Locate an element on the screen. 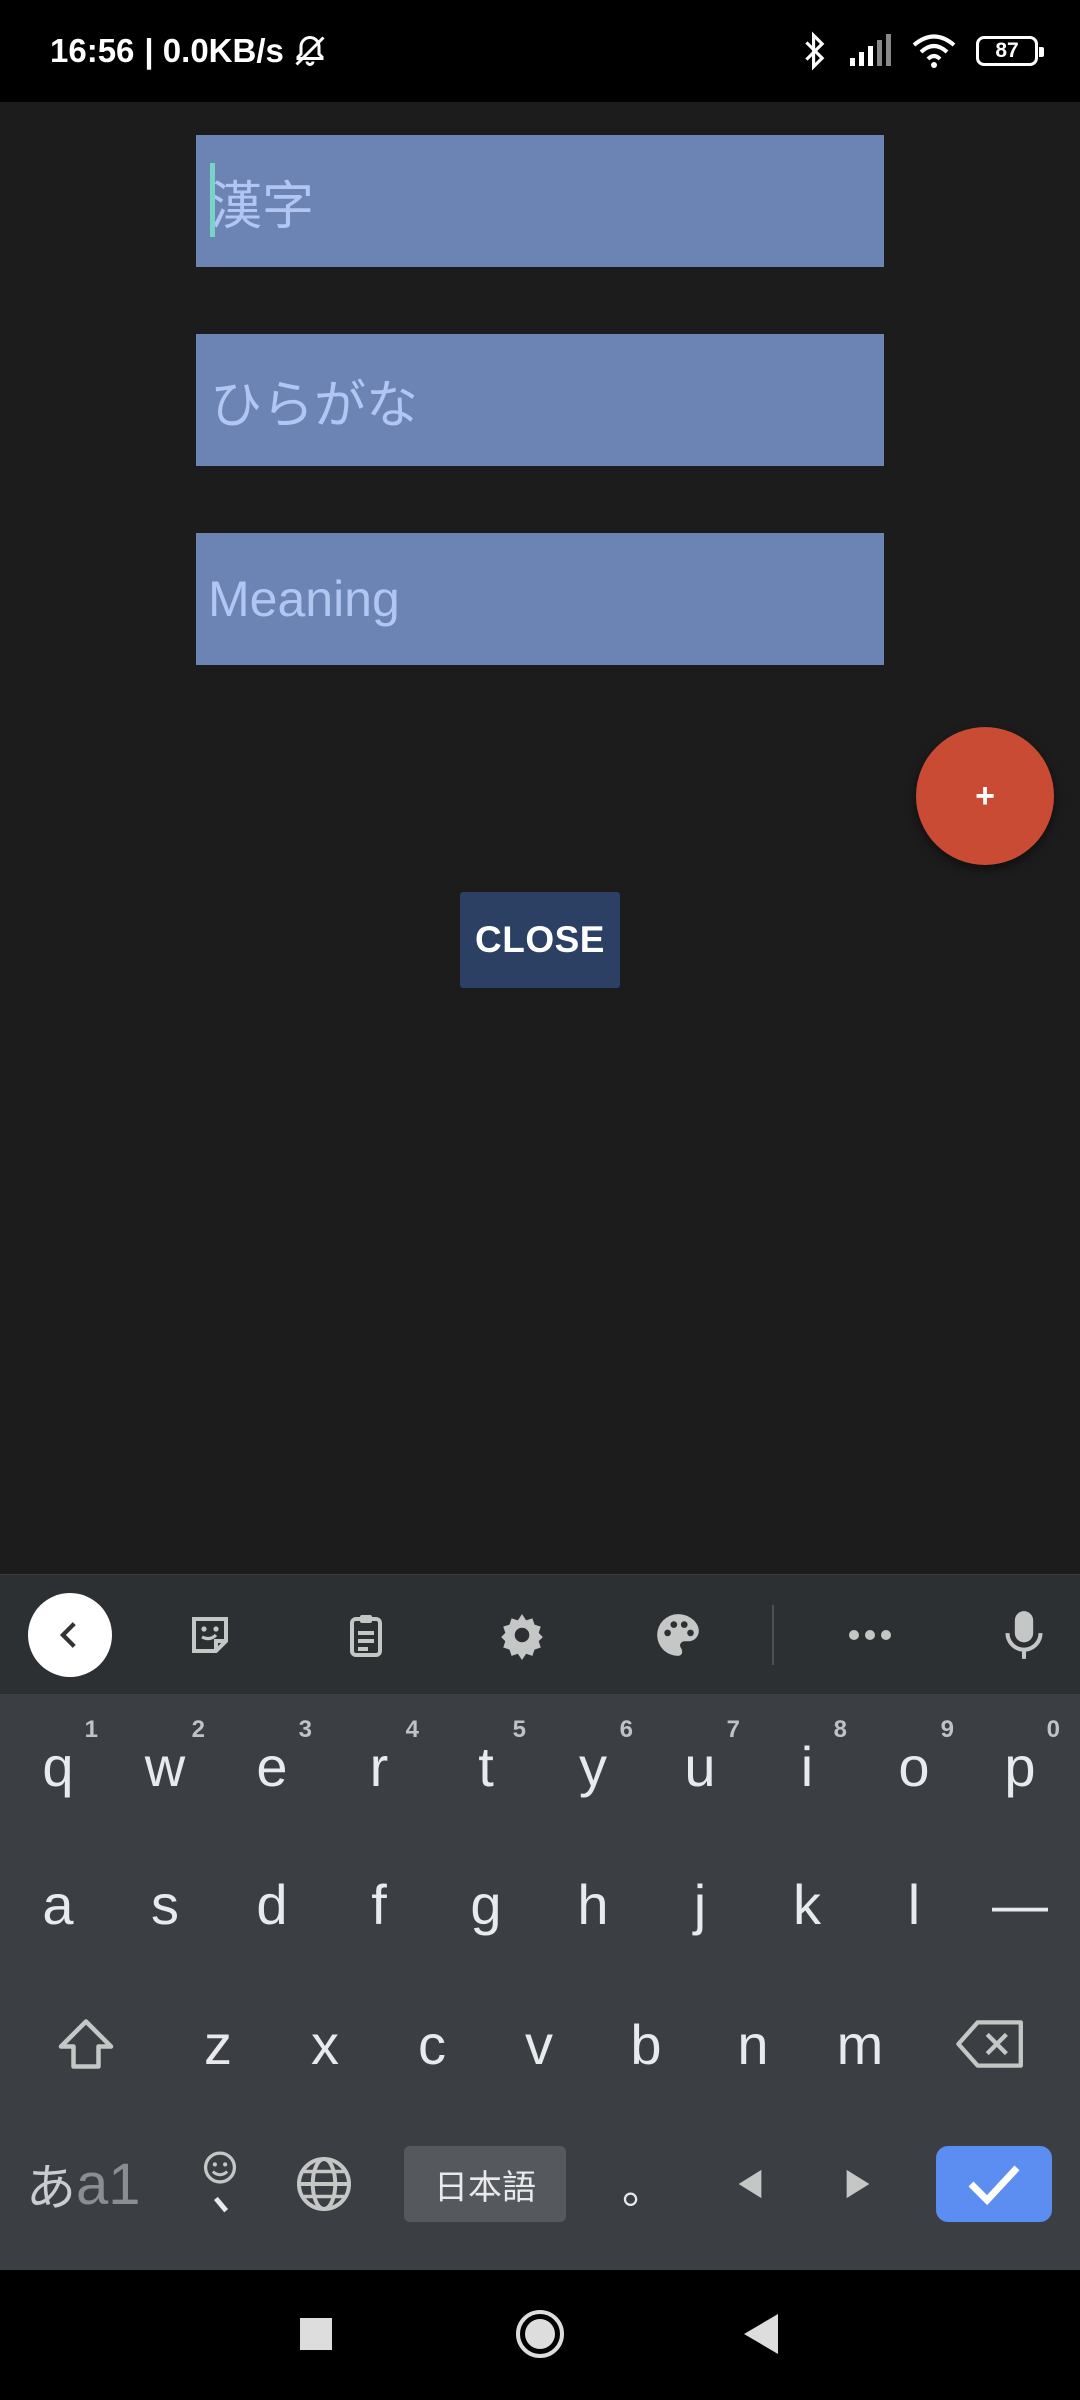  settings-button is located at coordinates (522, 1635).